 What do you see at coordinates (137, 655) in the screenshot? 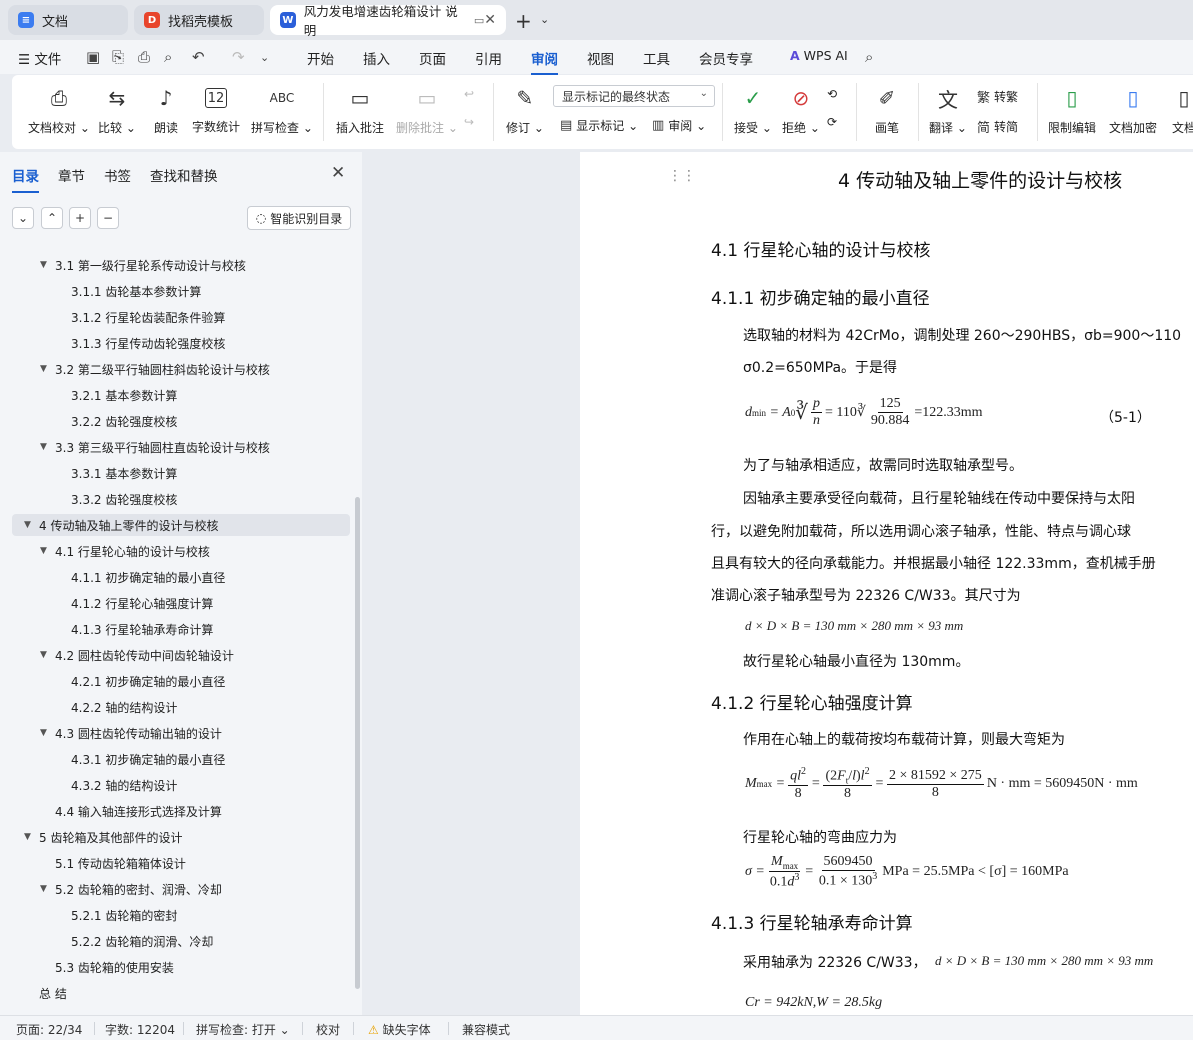
I see `toc-item: ▼ 4.2 圆柱齿轮传动中间齿轮轴设计` at bounding box center [137, 655].